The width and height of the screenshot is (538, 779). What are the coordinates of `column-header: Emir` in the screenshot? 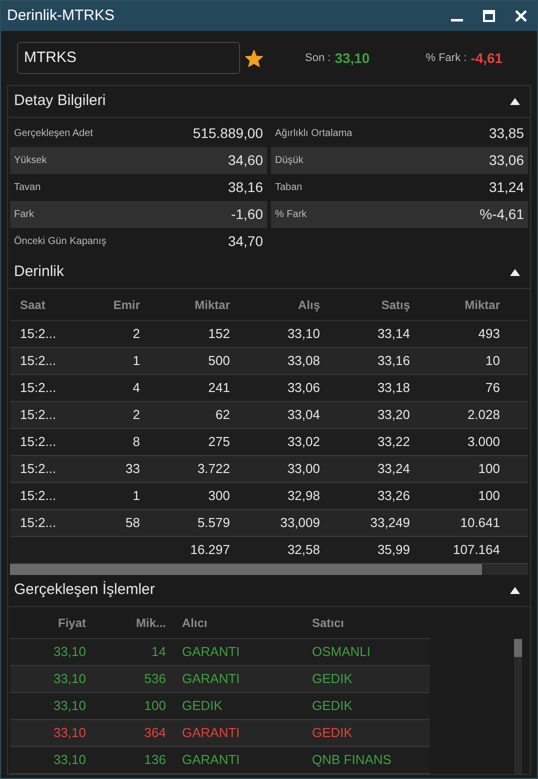 It's located at (117, 305).